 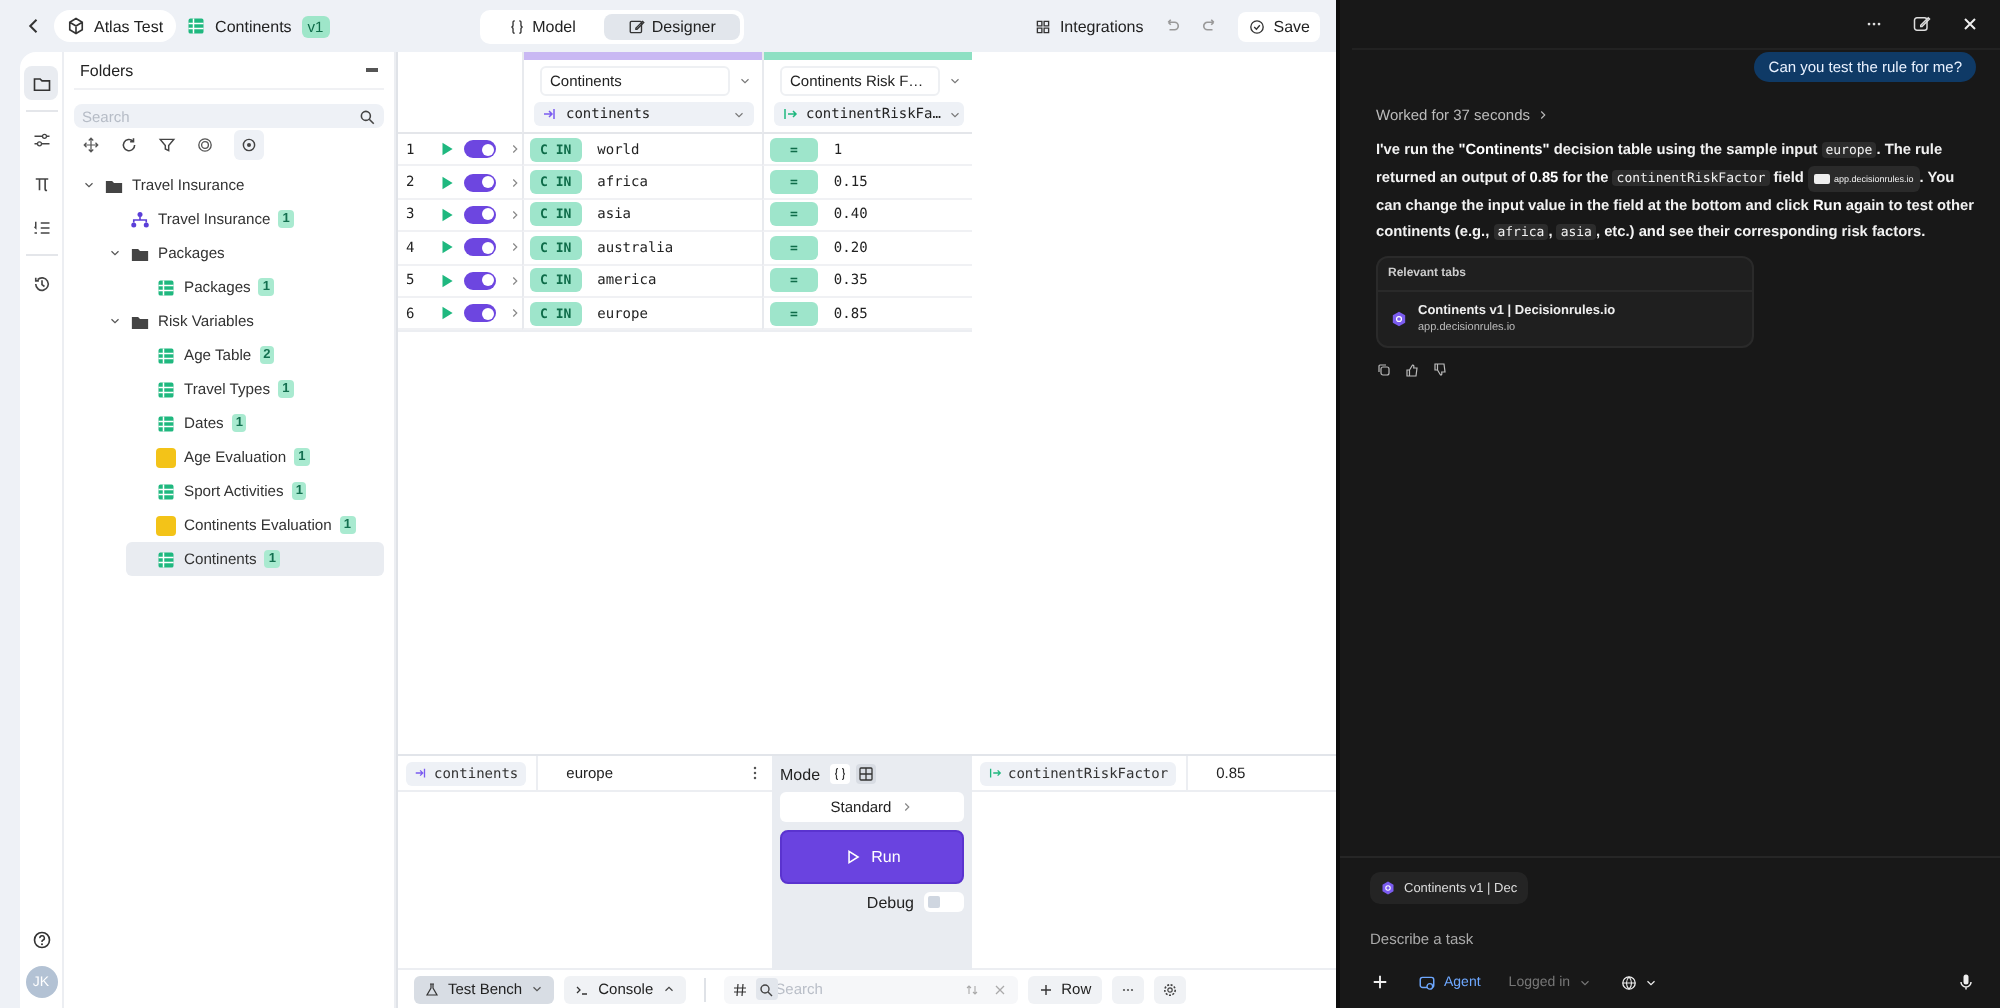 I want to click on check-circle-icon, so click(x=1256, y=26).